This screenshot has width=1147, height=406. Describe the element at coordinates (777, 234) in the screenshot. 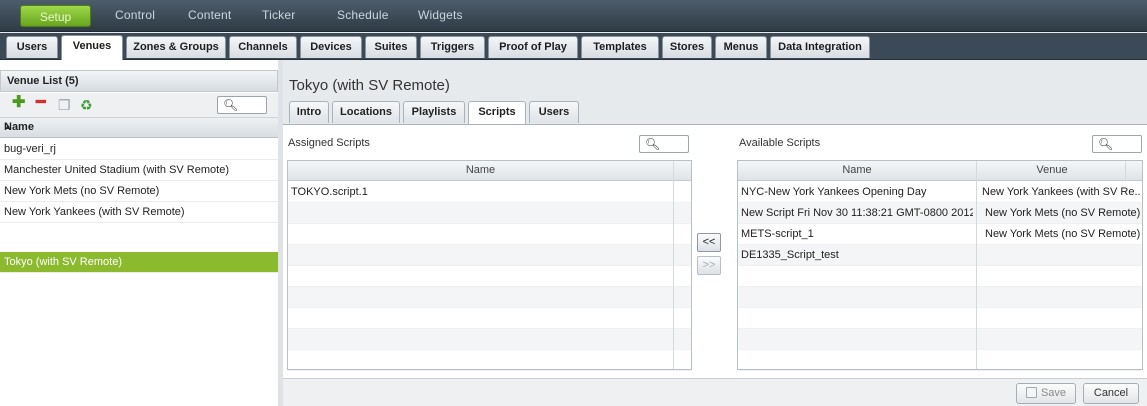

I see `script-name: METS-script_1` at that location.